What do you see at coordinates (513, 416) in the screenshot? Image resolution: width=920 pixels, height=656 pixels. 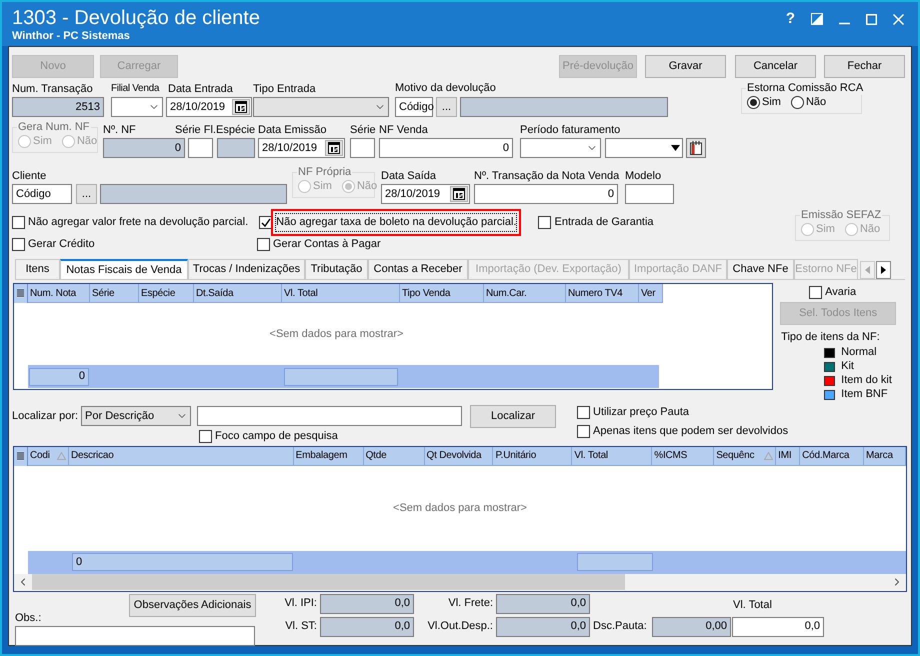 I see `button: Localizar` at bounding box center [513, 416].